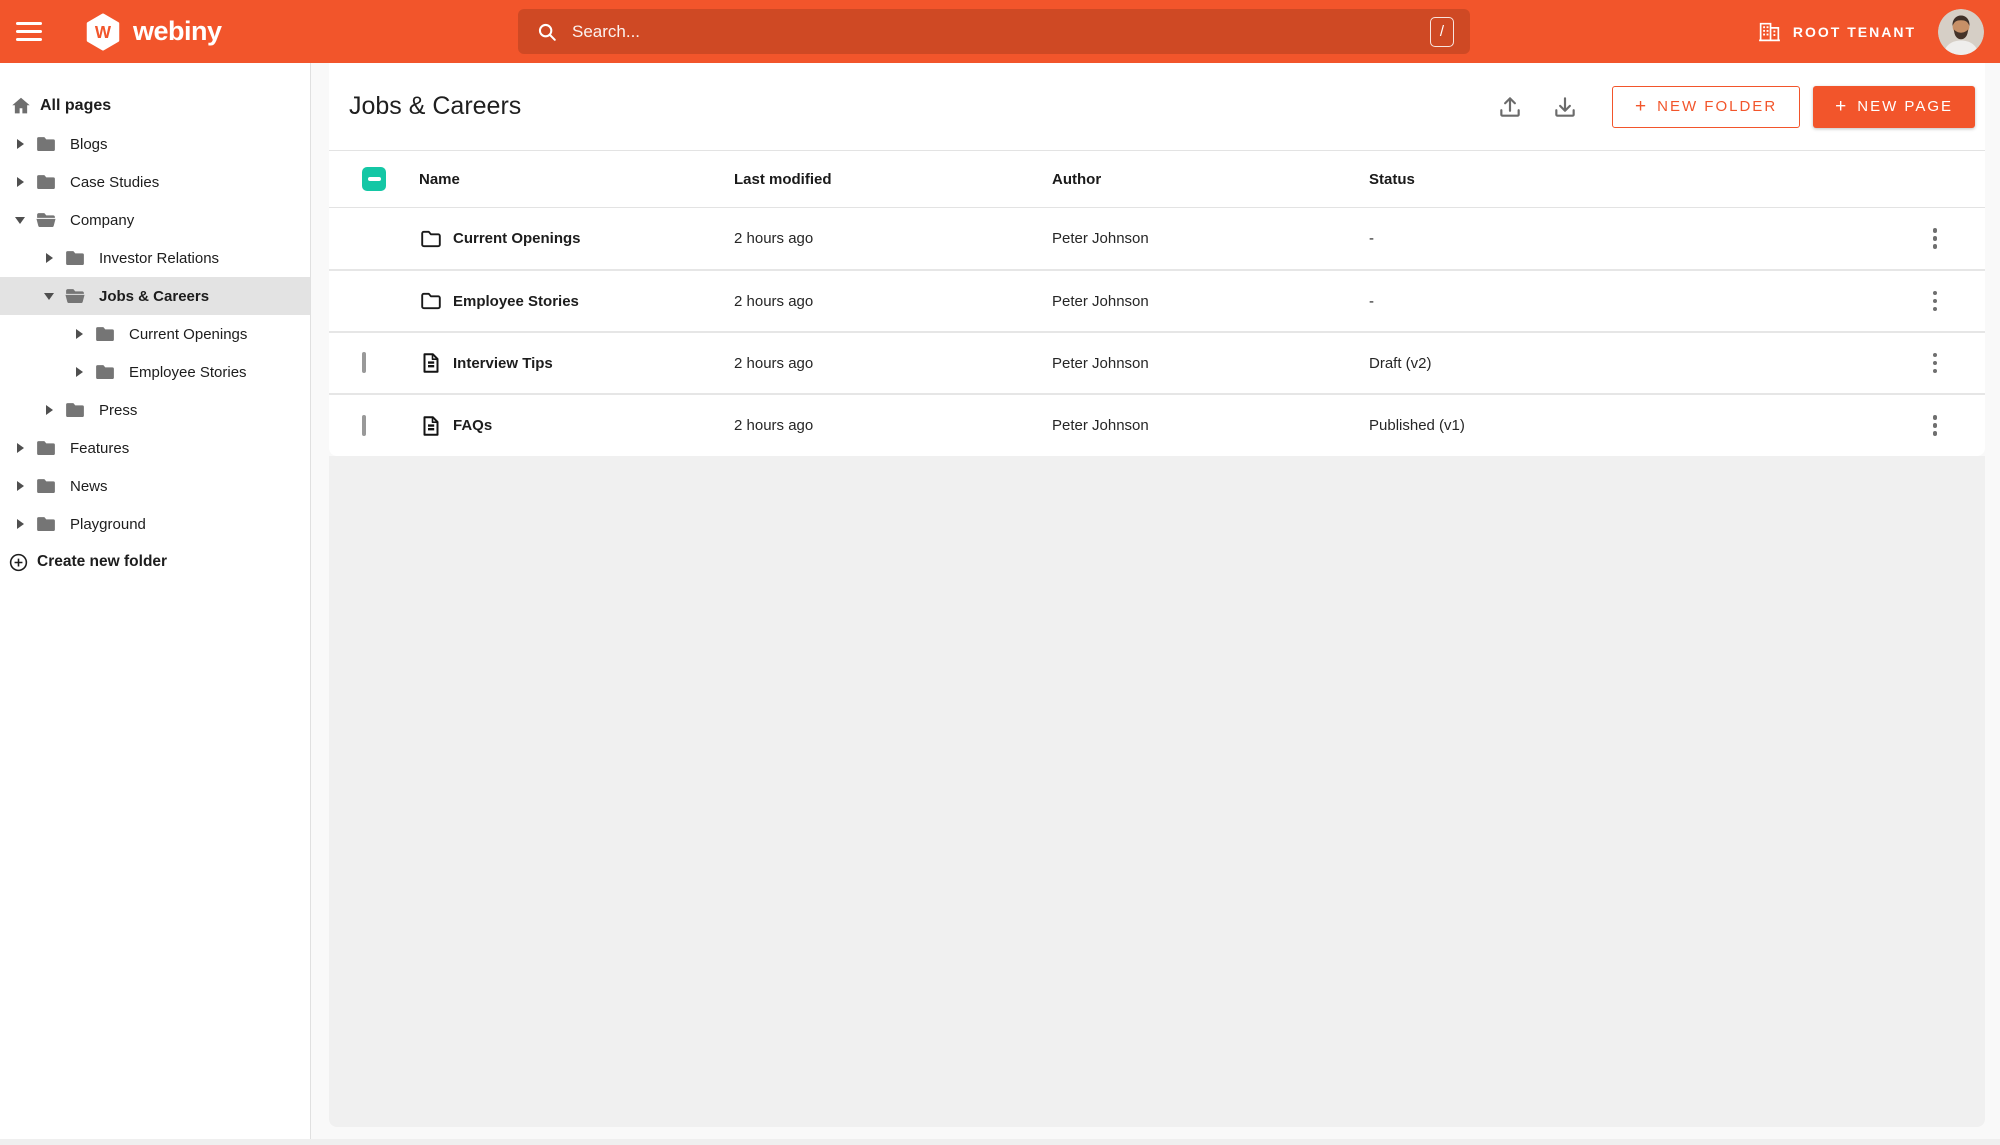 The height and width of the screenshot is (1145, 2000). I want to click on row-status: Draft (v2), so click(1400, 363).